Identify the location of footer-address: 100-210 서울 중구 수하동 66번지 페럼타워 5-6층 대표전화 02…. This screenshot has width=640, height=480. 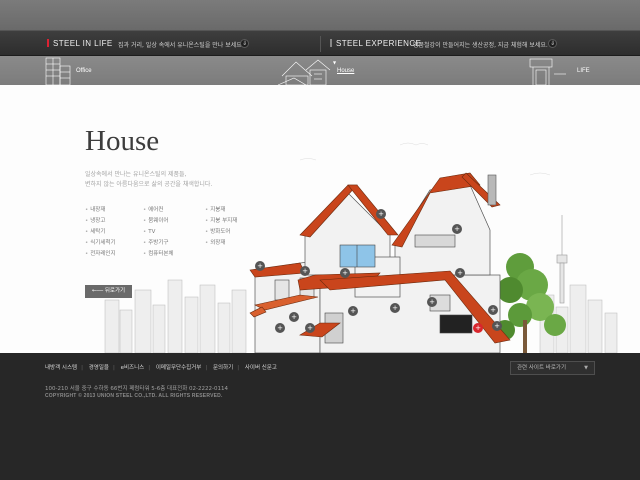
(136, 389).